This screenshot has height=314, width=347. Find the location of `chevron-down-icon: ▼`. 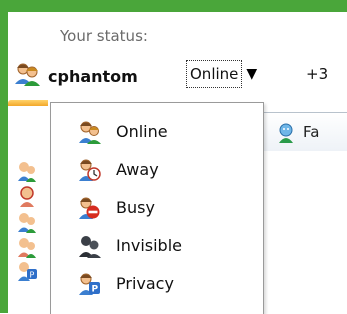

chevron-down-icon: ▼ is located at coordinates (251, 74).